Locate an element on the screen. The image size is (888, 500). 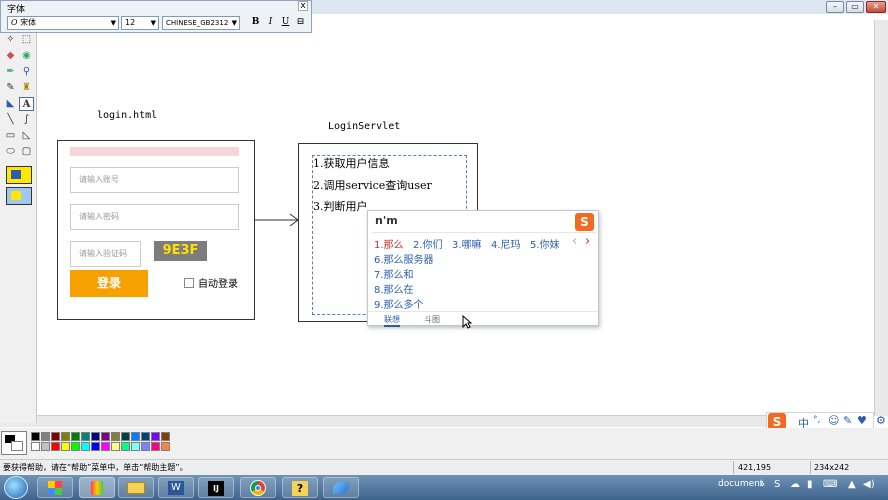
rectangle-icon: ▭ is located at coordinates (10, 136).